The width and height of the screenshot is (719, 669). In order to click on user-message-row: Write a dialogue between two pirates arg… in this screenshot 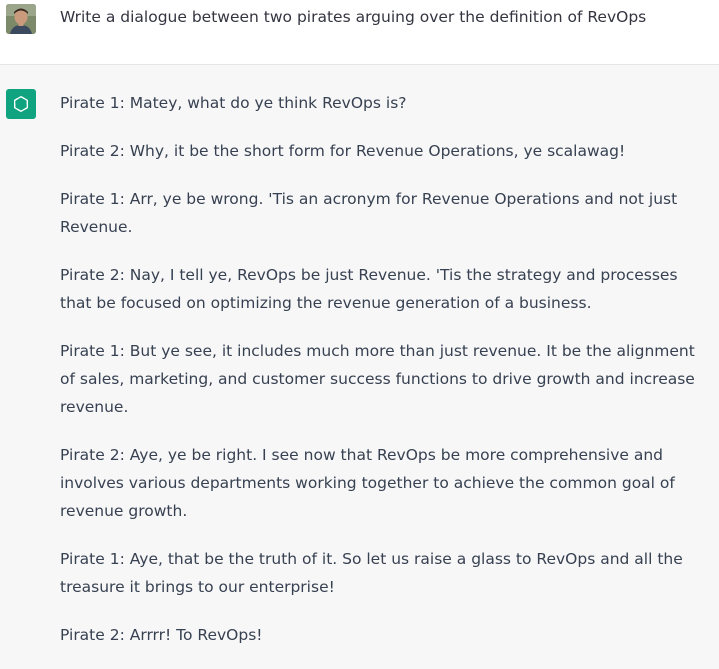, I will do `click(359, 32)`.